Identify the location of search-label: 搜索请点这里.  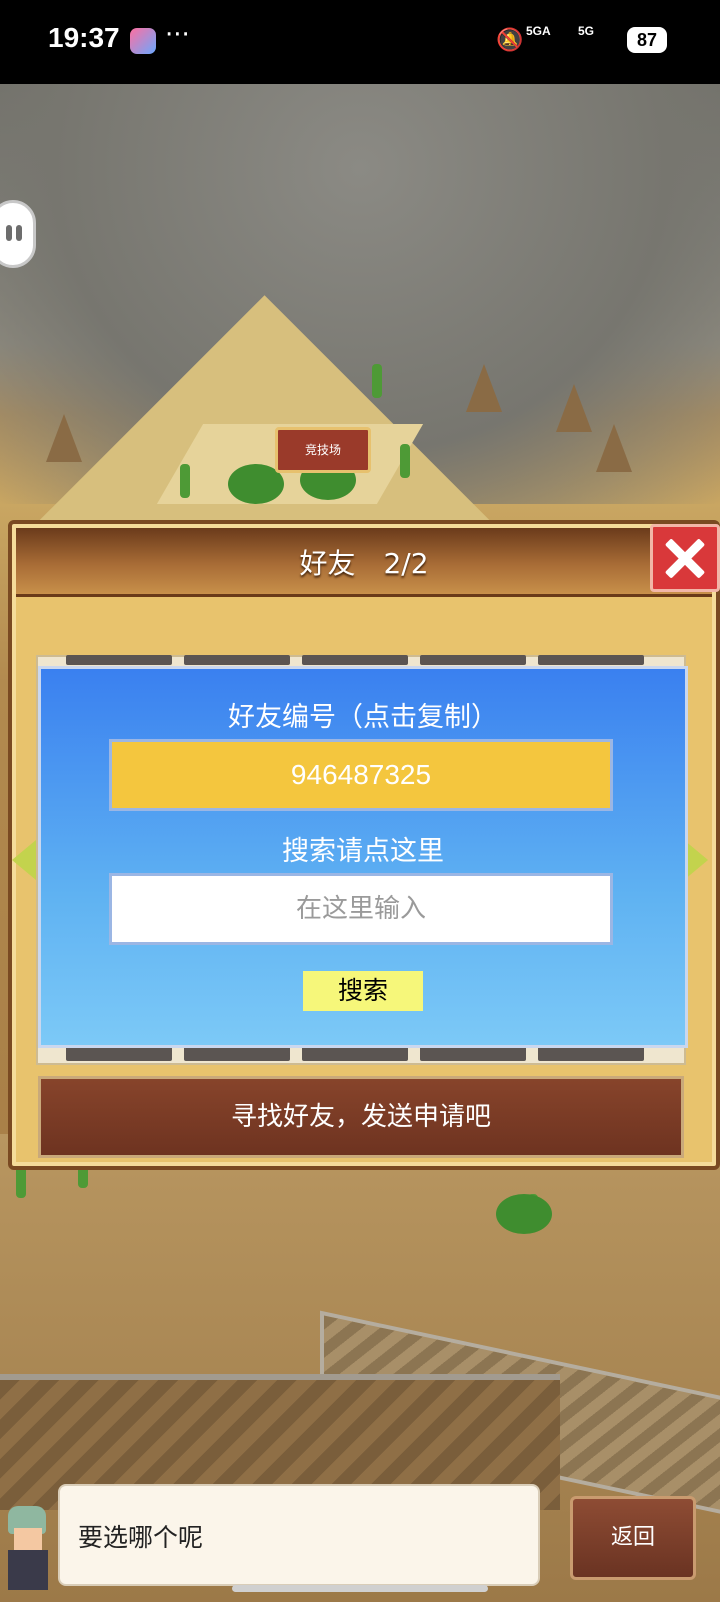
(363, 851).